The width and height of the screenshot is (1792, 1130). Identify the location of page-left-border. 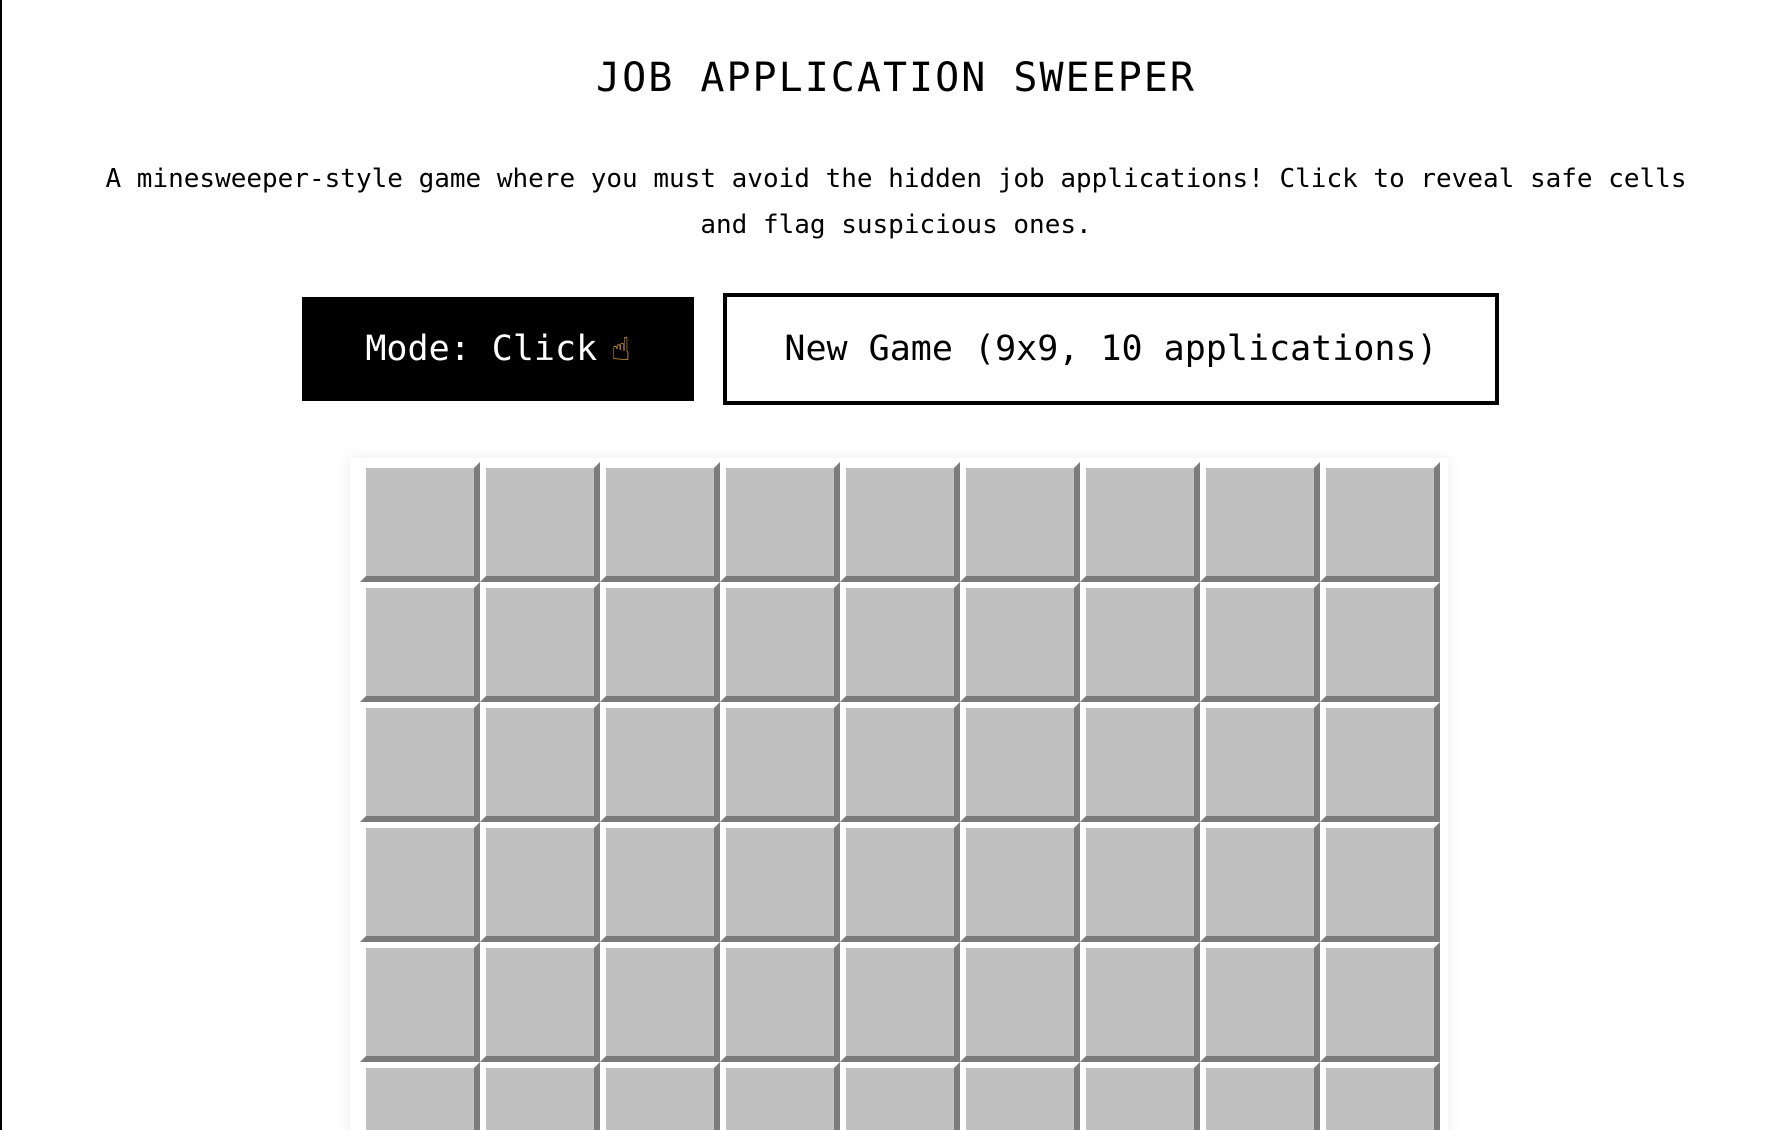
(1, 565).